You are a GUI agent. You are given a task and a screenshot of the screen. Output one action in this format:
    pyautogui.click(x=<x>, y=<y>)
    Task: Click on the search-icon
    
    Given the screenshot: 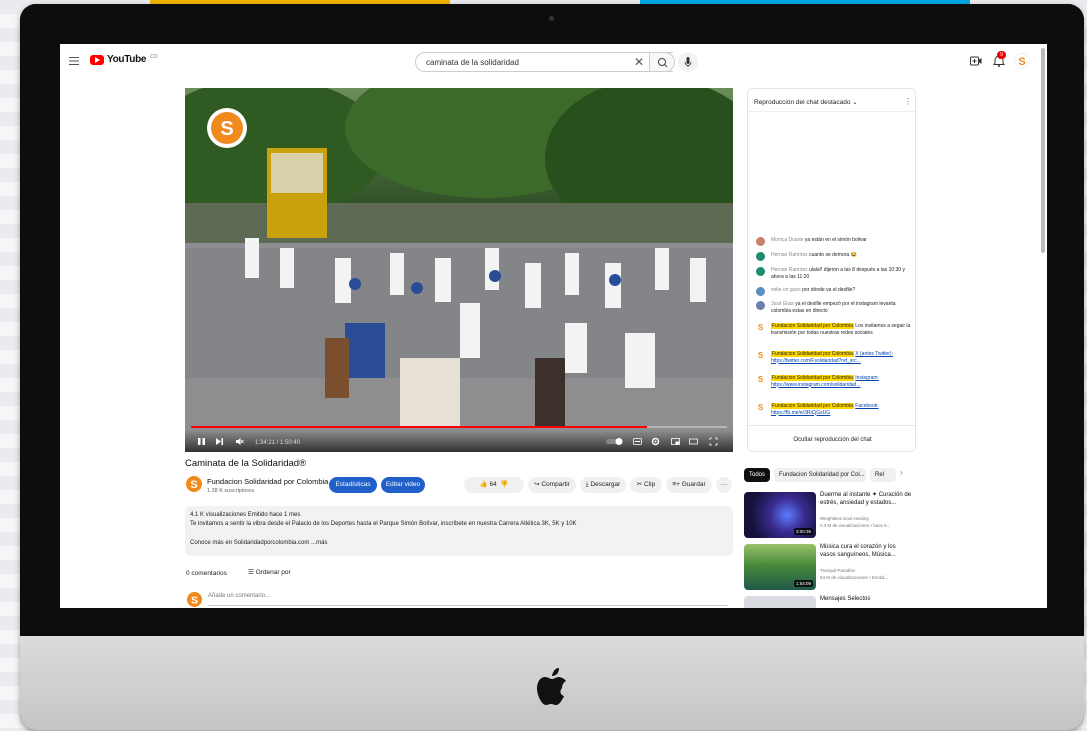 What is the action you would take?
    pyautogui.click(x=663, y=63)
    